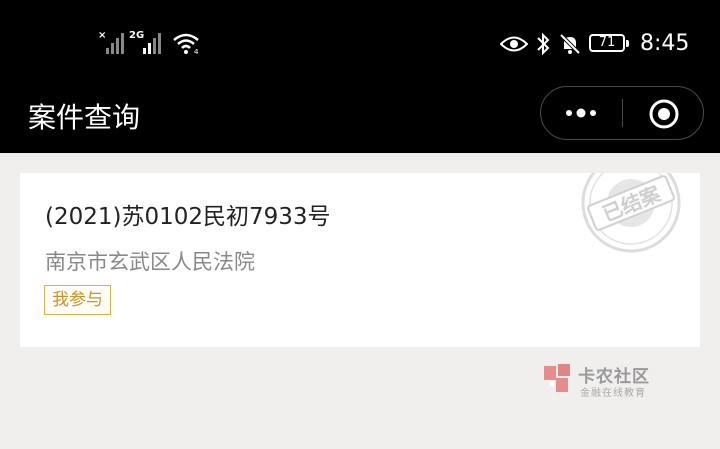 This screenshot has width=720, height=449. I want to click on capsule-divider, so click(622, 113).